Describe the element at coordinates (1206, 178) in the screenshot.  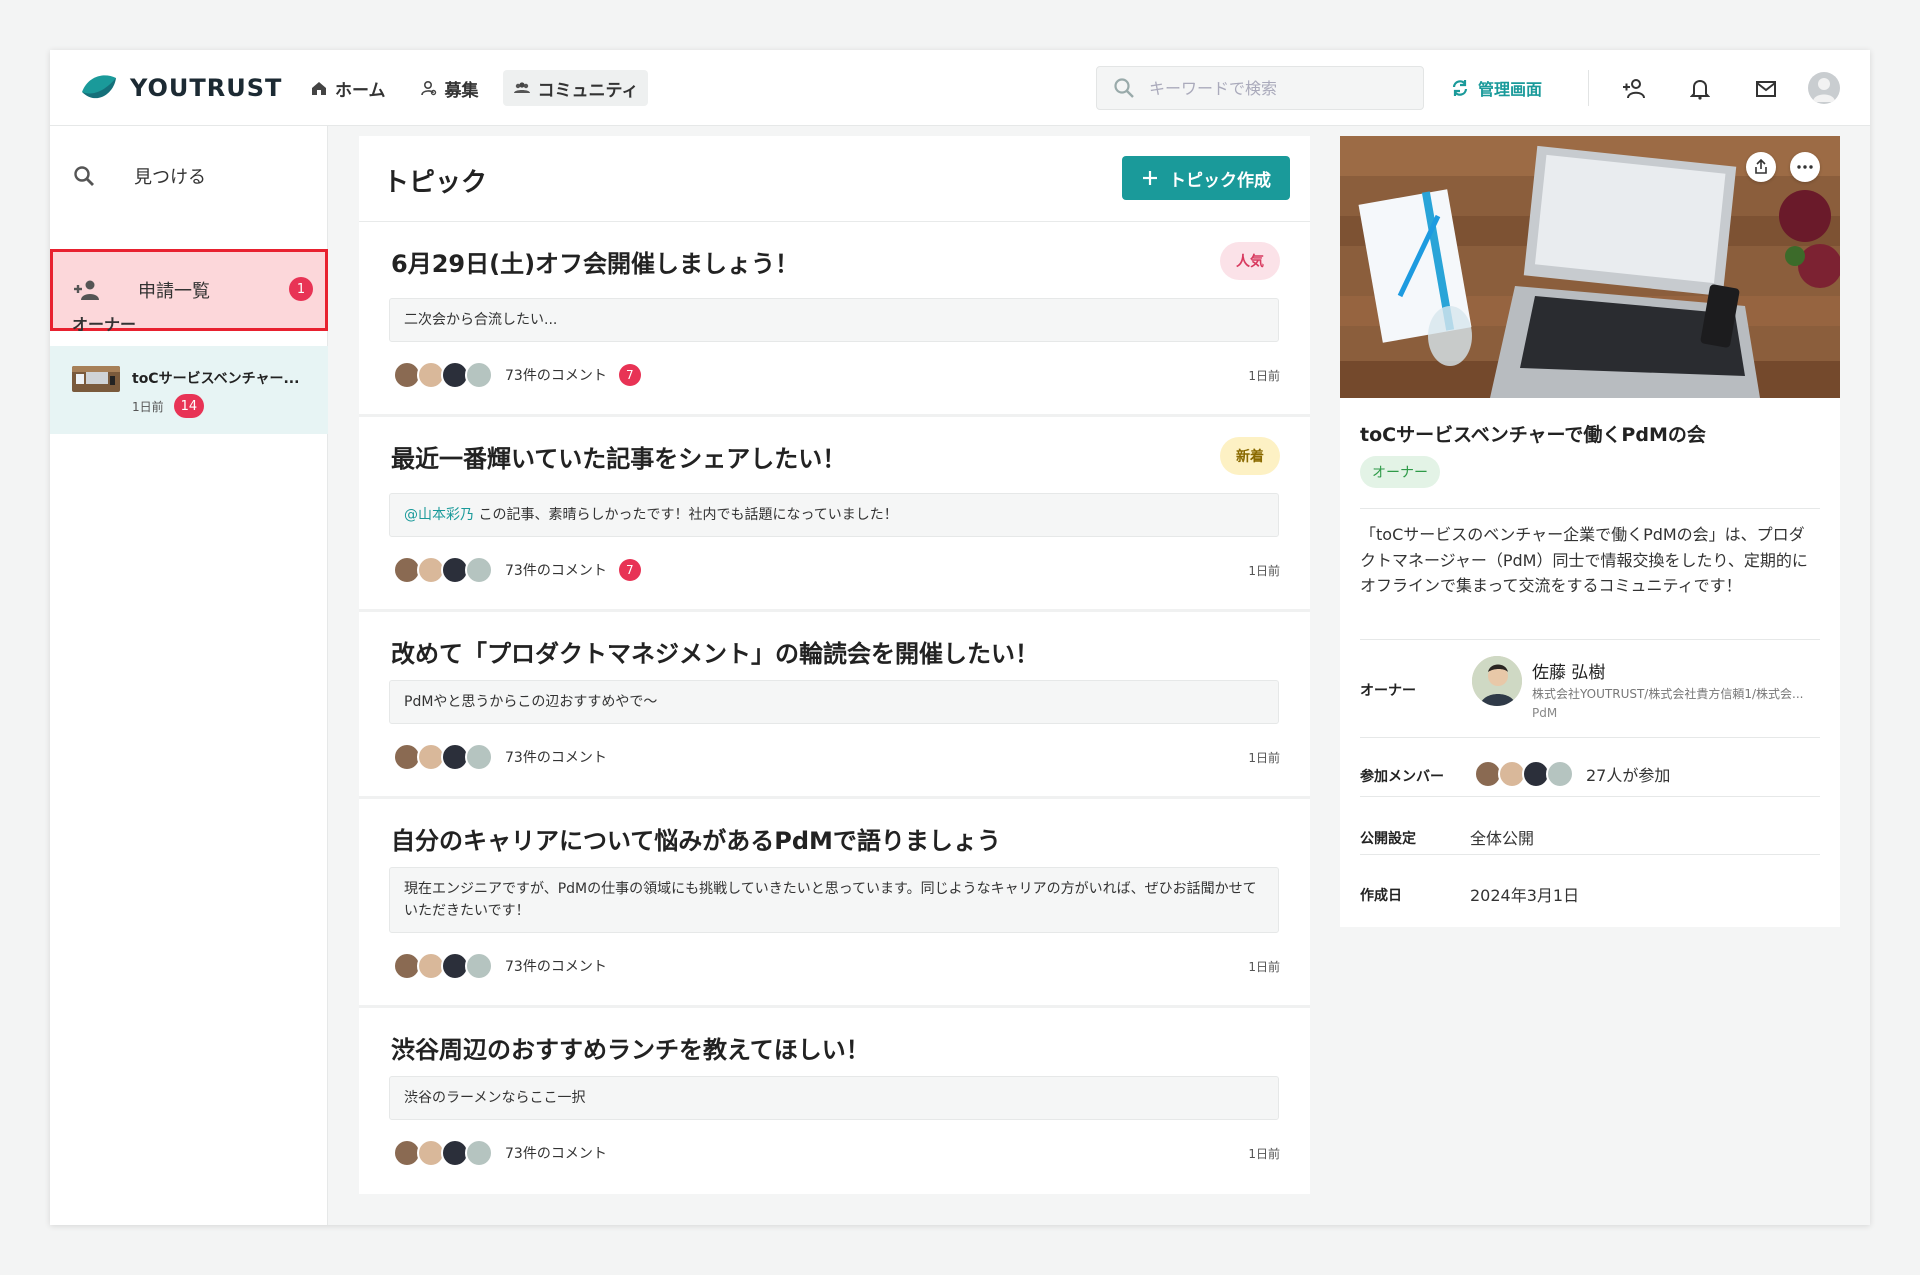
I see `create-topic-button: トピック作成` at that location.